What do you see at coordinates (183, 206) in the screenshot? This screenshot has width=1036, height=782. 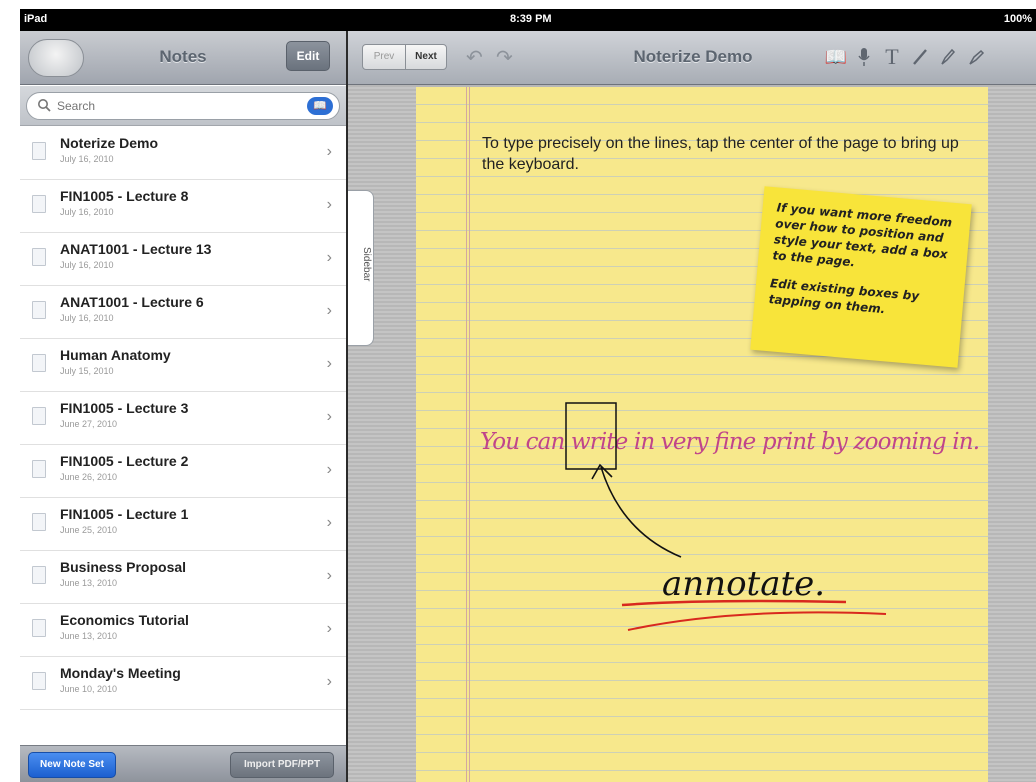 I see `note-list-item: FIN1005 - Lecture 8 July 16, 2010 ›` at bounding box center [183, 206].